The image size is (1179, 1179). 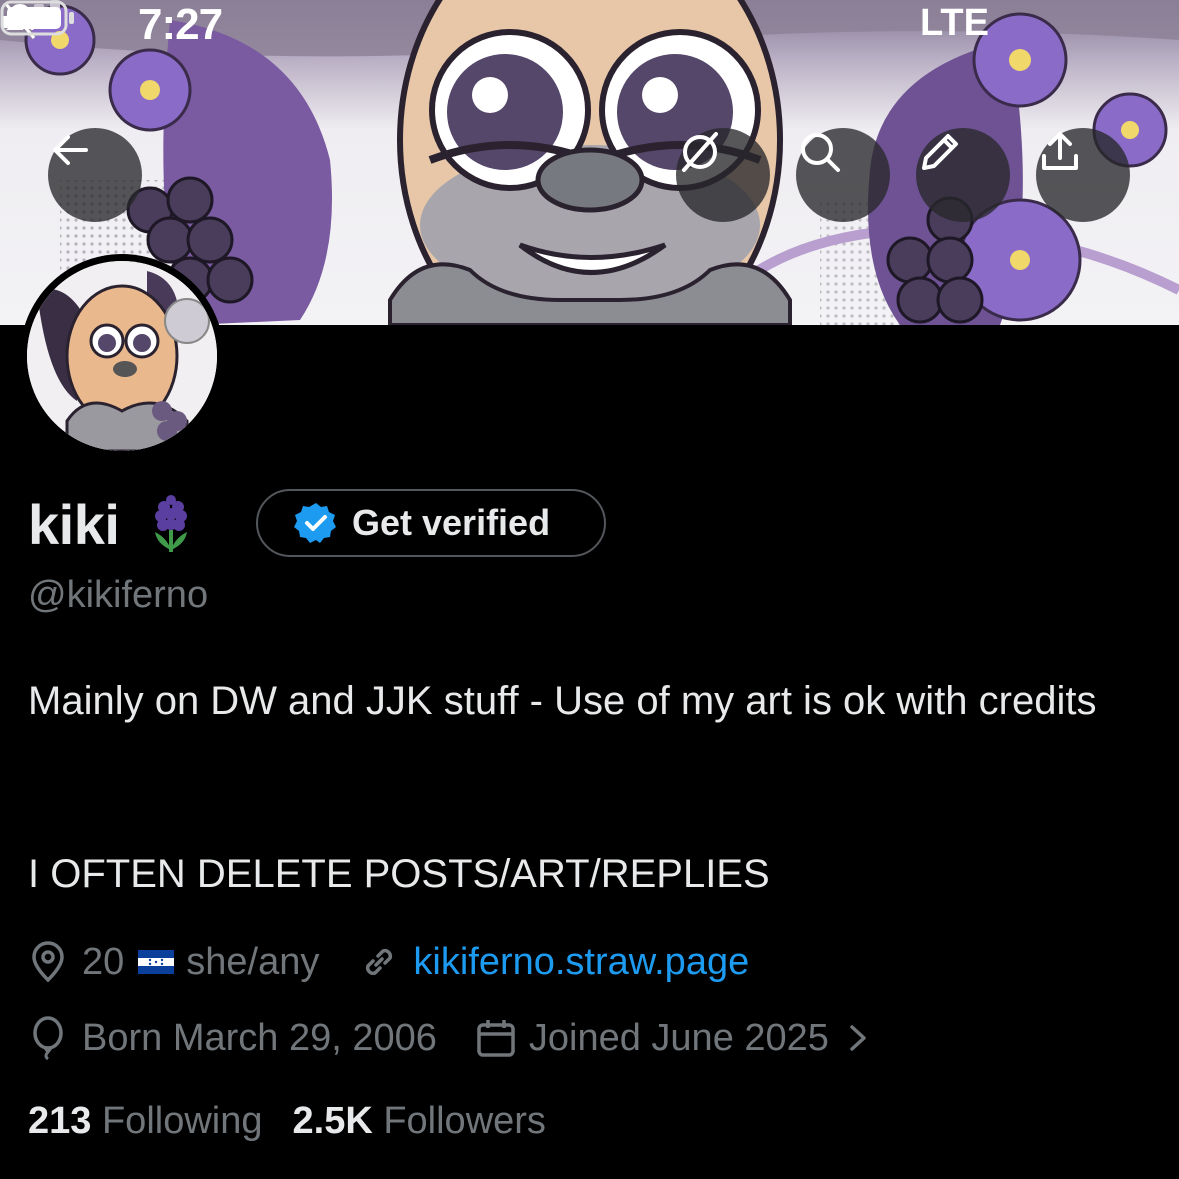 I want to click on display-name: kiki, so click(x=74, y=524).